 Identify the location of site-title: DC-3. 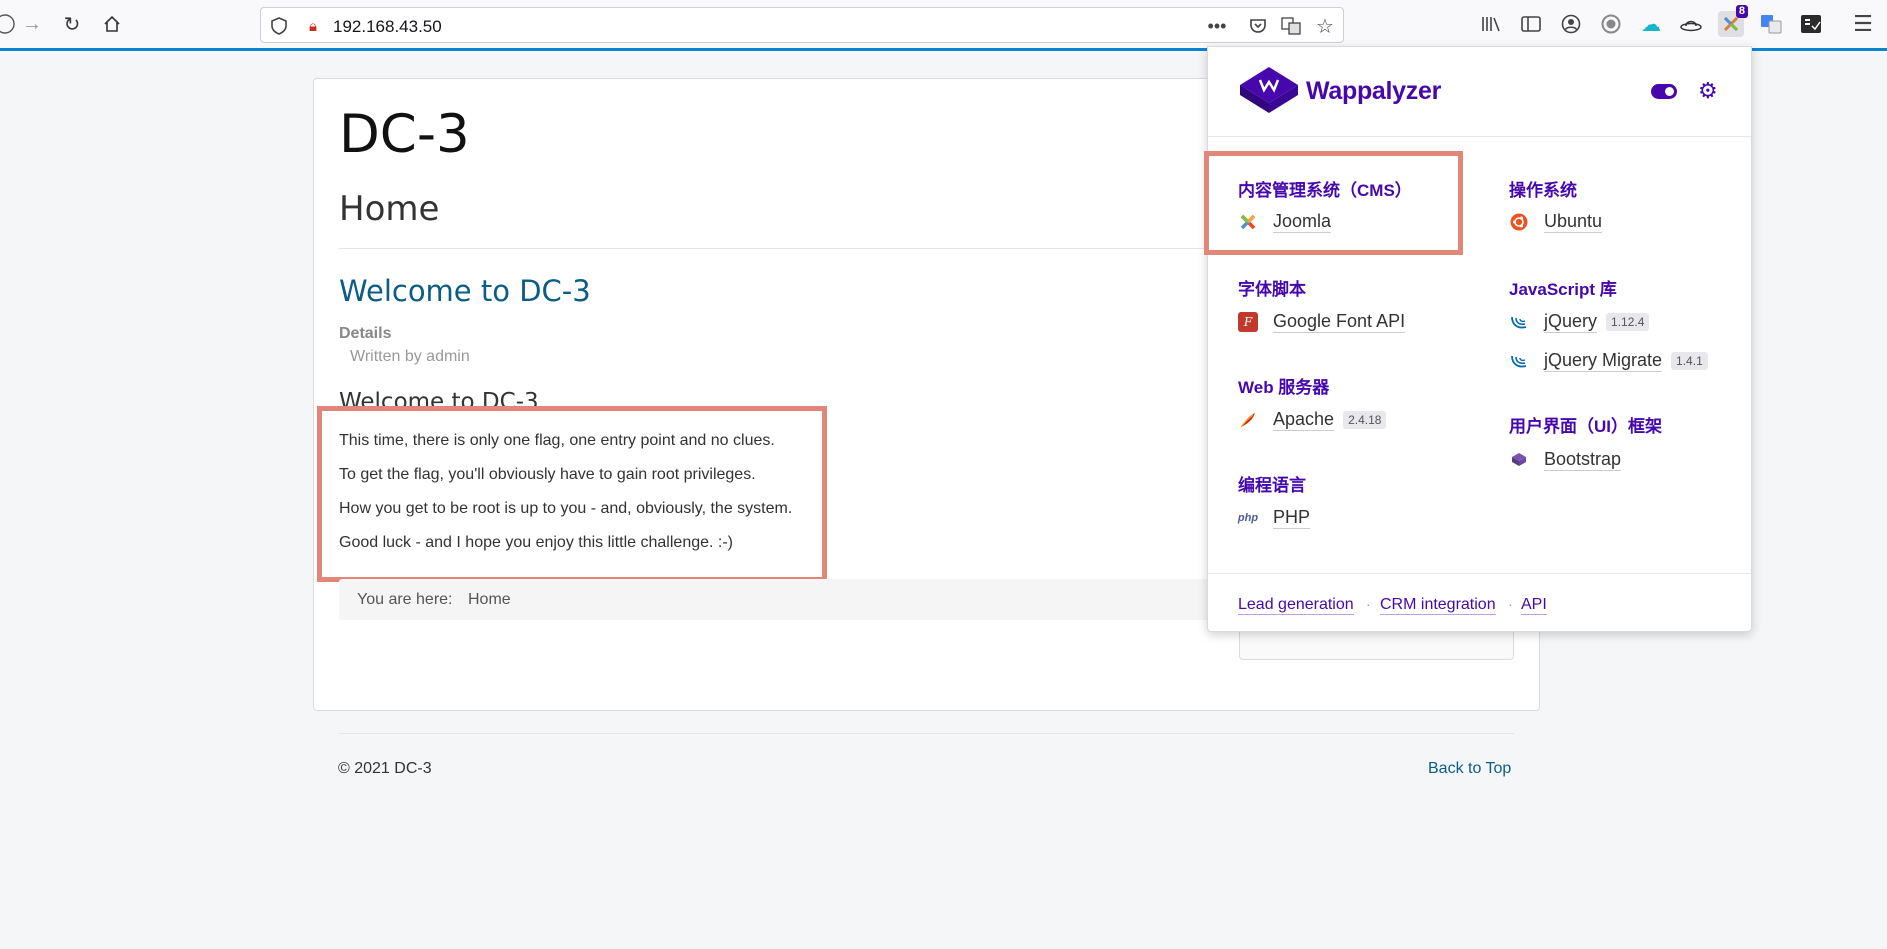
(404, 134).